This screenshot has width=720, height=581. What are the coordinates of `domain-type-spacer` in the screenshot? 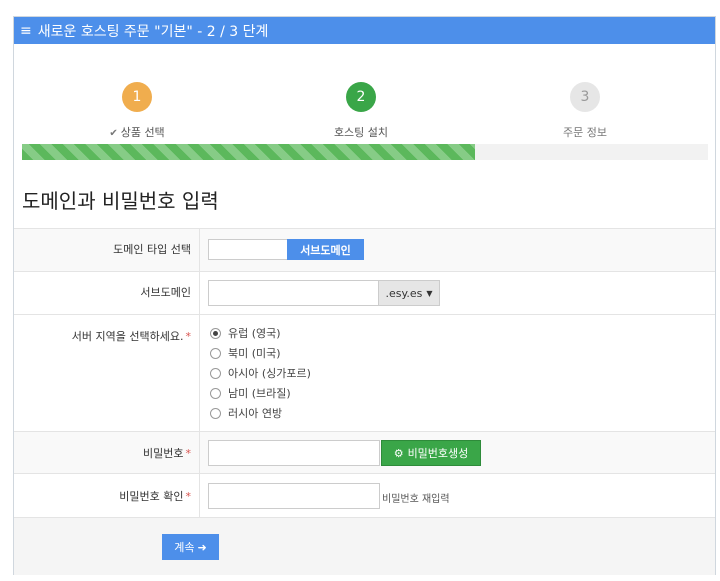 It's located at (248, 249).